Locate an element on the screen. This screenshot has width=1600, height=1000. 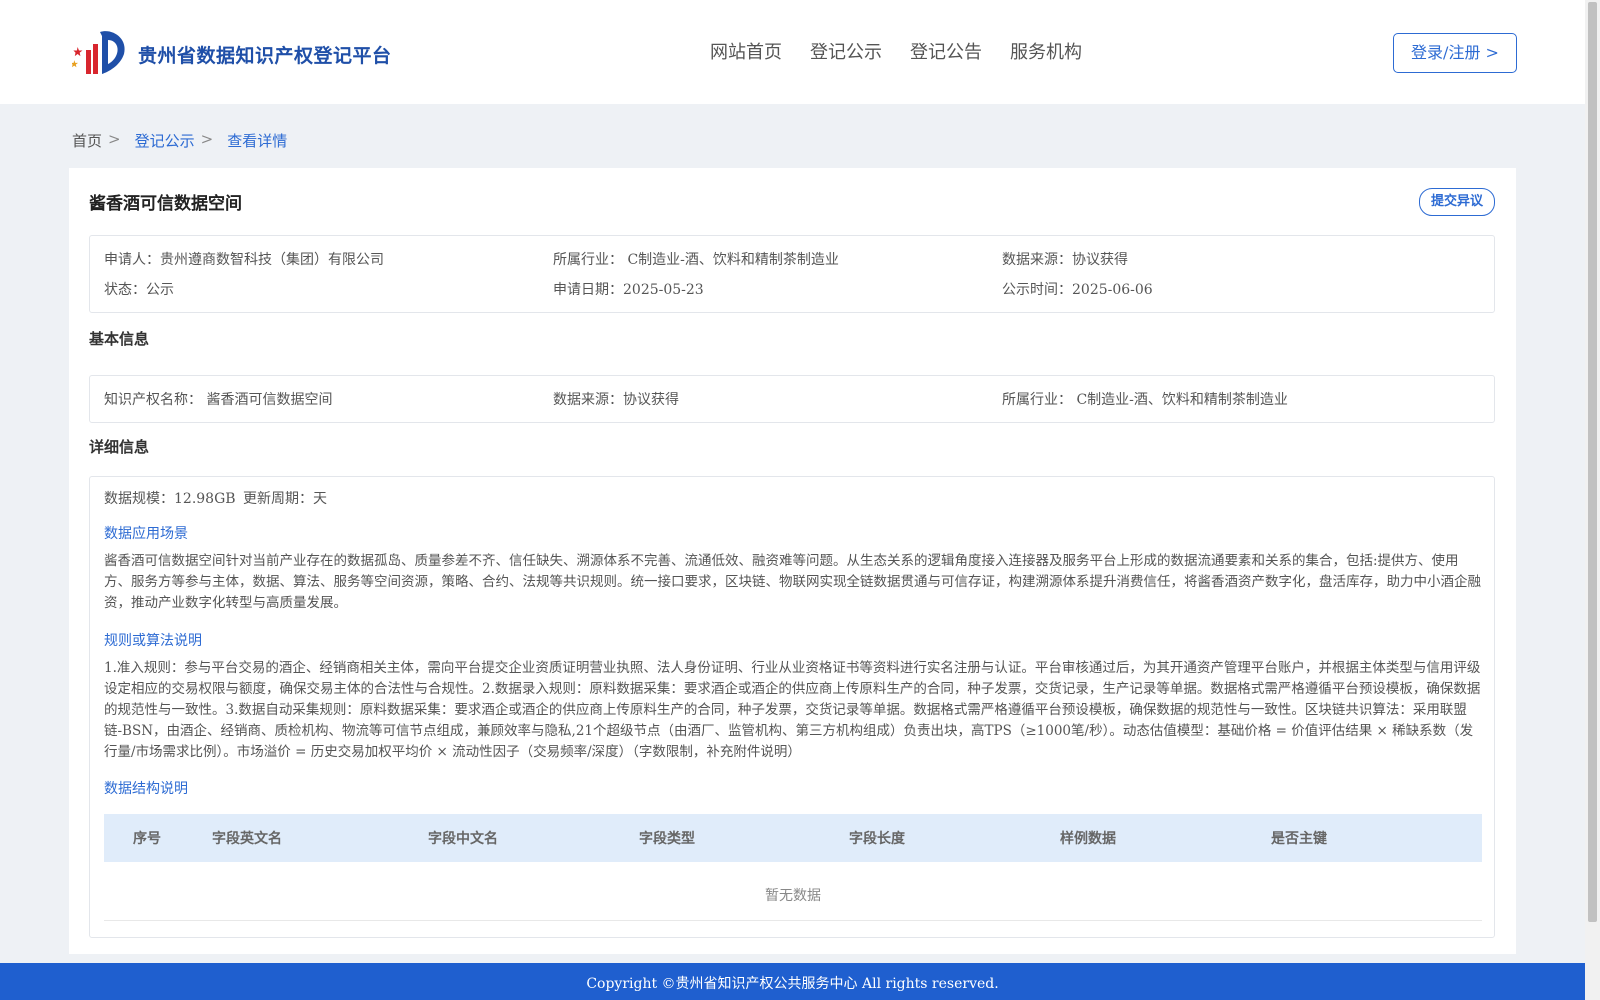
nav-service-agencies: 服务机构 is located at coordinates (1046, 51).